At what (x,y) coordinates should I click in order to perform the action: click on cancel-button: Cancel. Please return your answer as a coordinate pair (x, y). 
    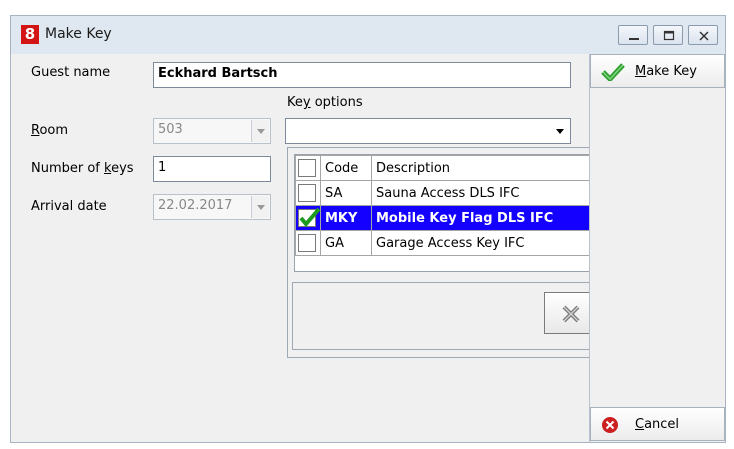
    Looking at the image, I should click on (657, 424).